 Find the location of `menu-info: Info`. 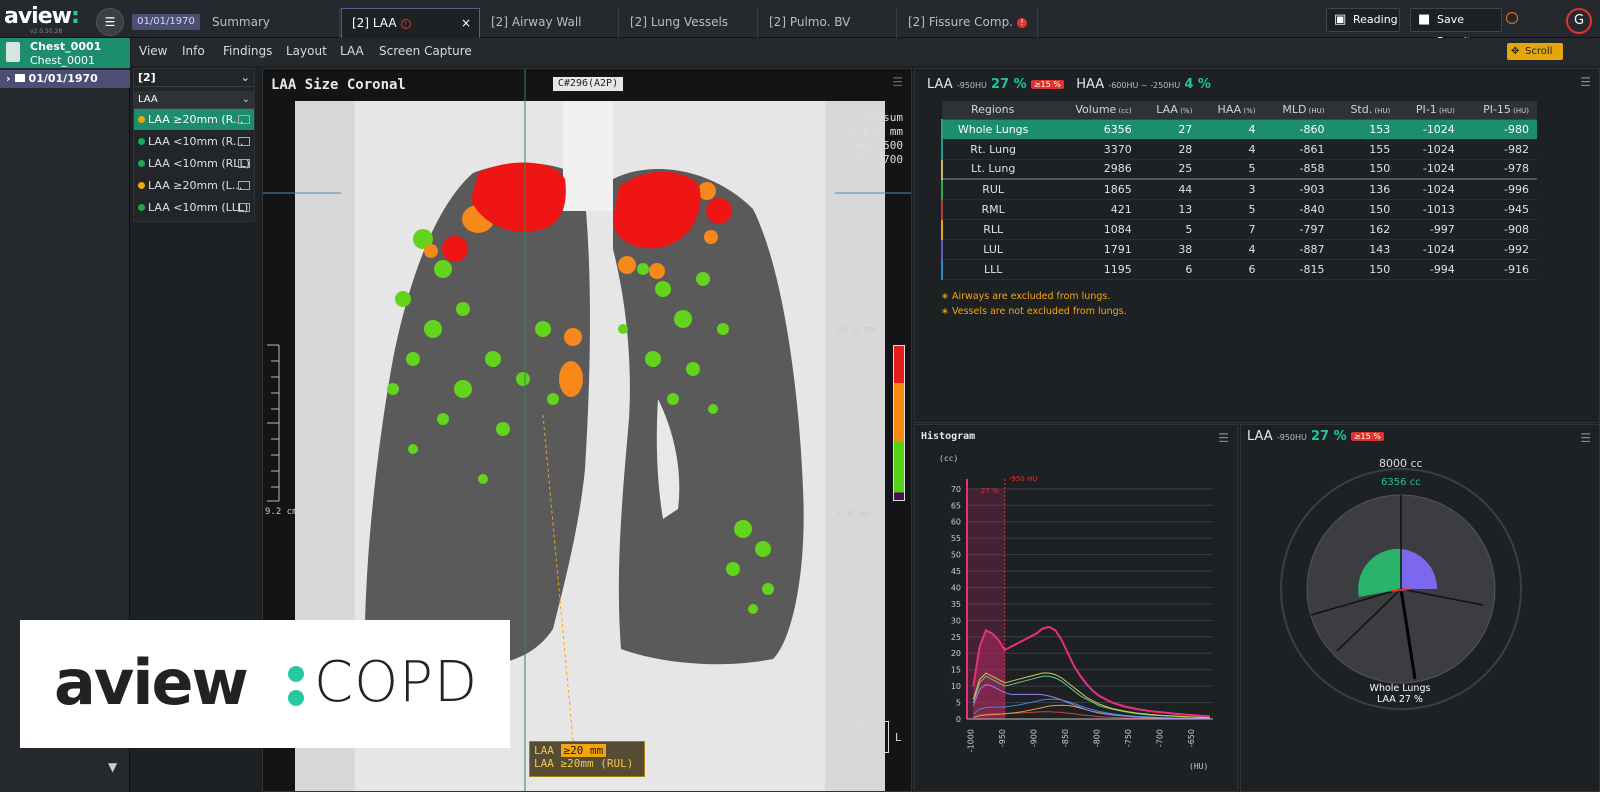

menu-info: Info is located at coordinates (193, 51).